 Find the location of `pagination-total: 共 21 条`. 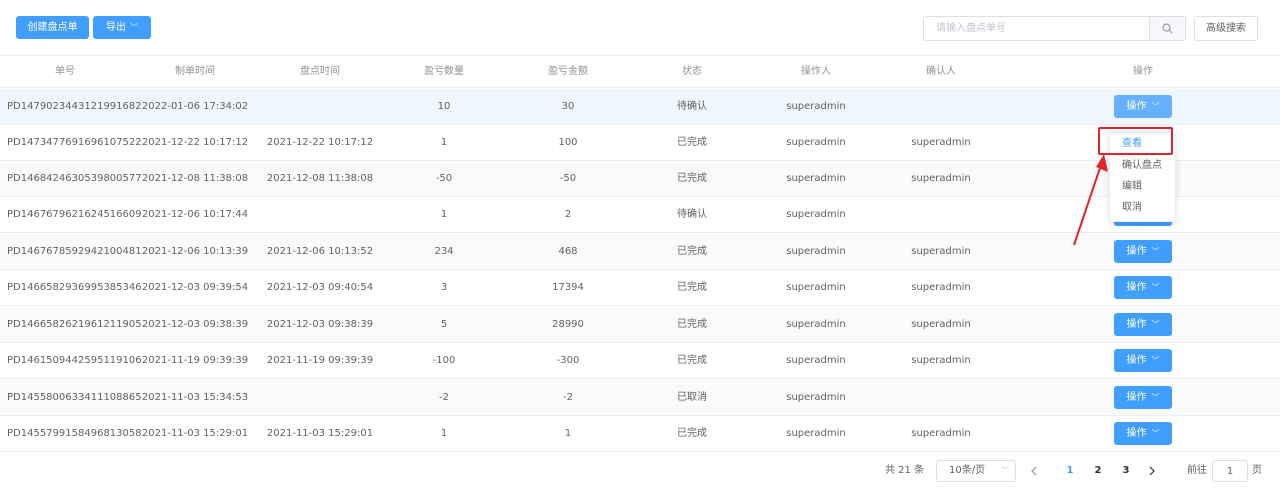

pagination-total: 共 21 条 is located at coordinates (905, 470).